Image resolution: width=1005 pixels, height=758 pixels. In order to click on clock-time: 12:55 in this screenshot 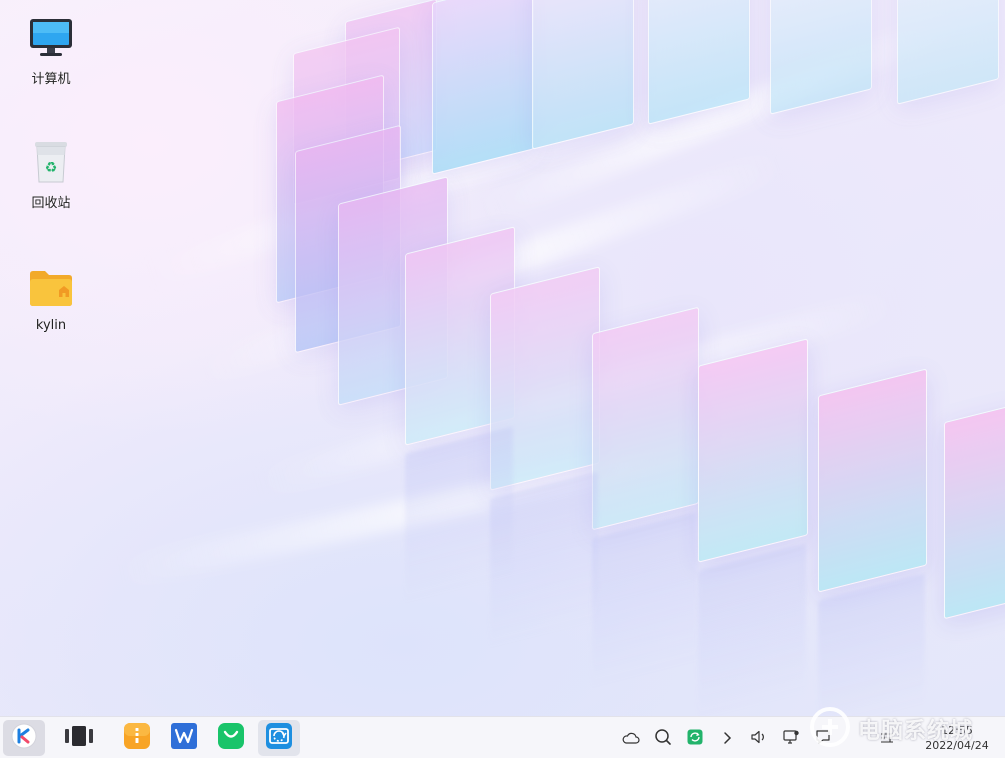, I will do `click(957, 730)`.